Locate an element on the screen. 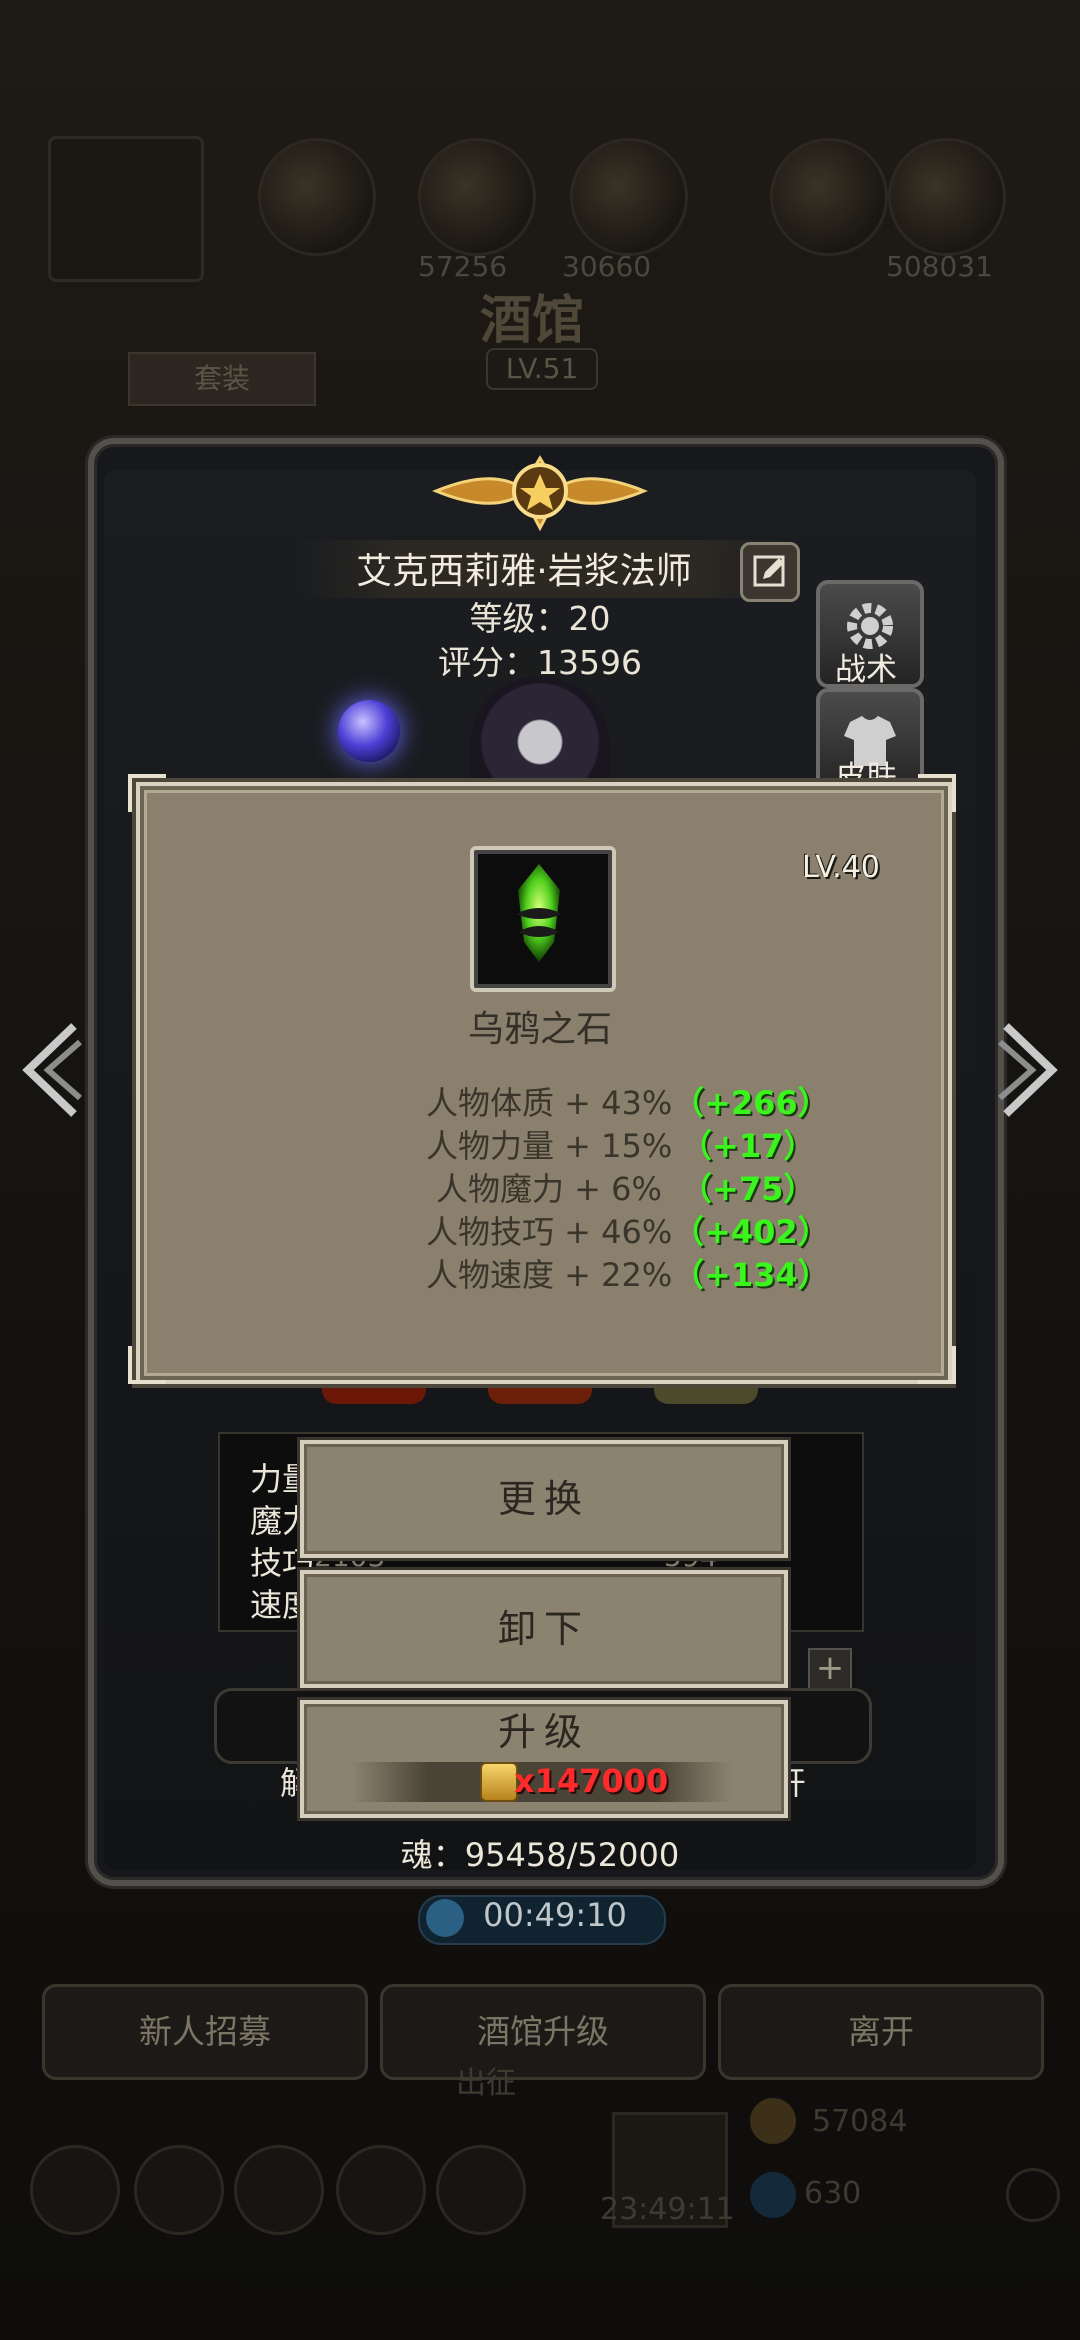 The width and height of the screenshot is (1080, 2340). attr-skill-bonus: （+402） is located at coordinates (751, 1232).